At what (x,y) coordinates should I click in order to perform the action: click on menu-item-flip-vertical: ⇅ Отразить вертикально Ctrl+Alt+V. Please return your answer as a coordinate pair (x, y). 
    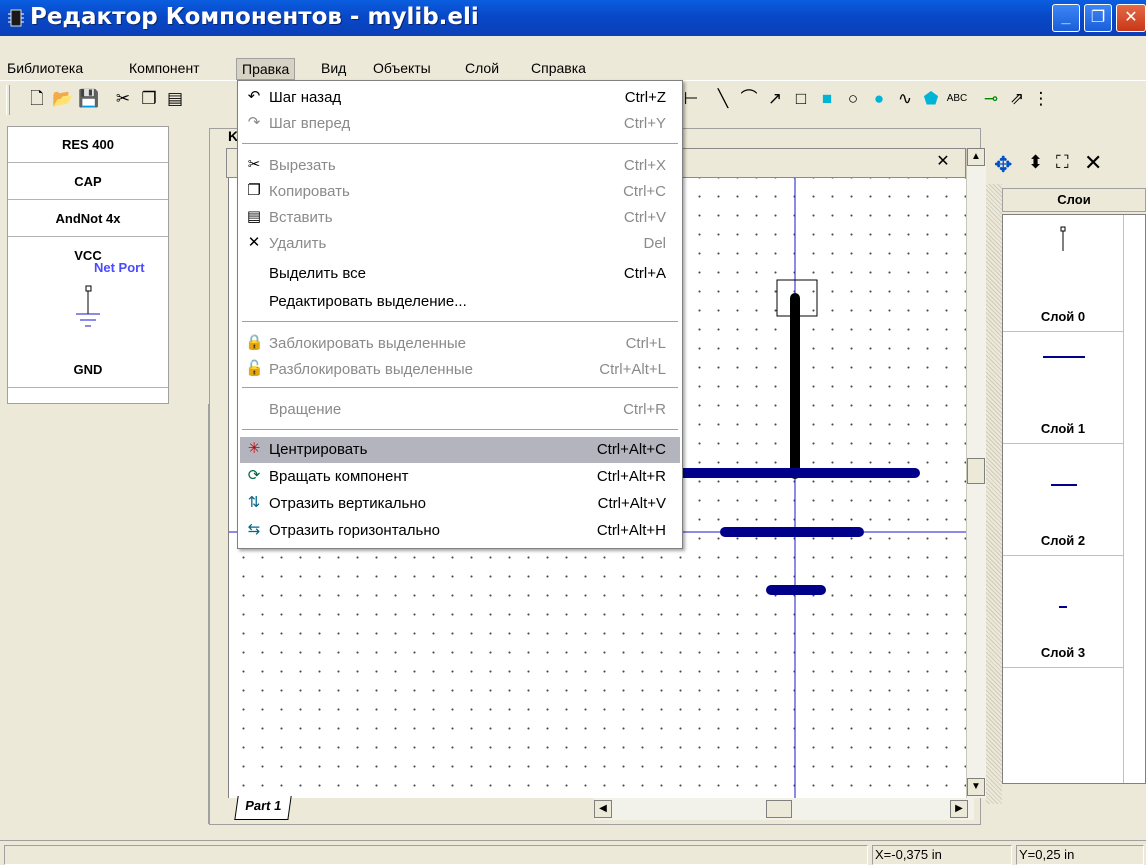
    Looking at the image, I should click on (460, 504).